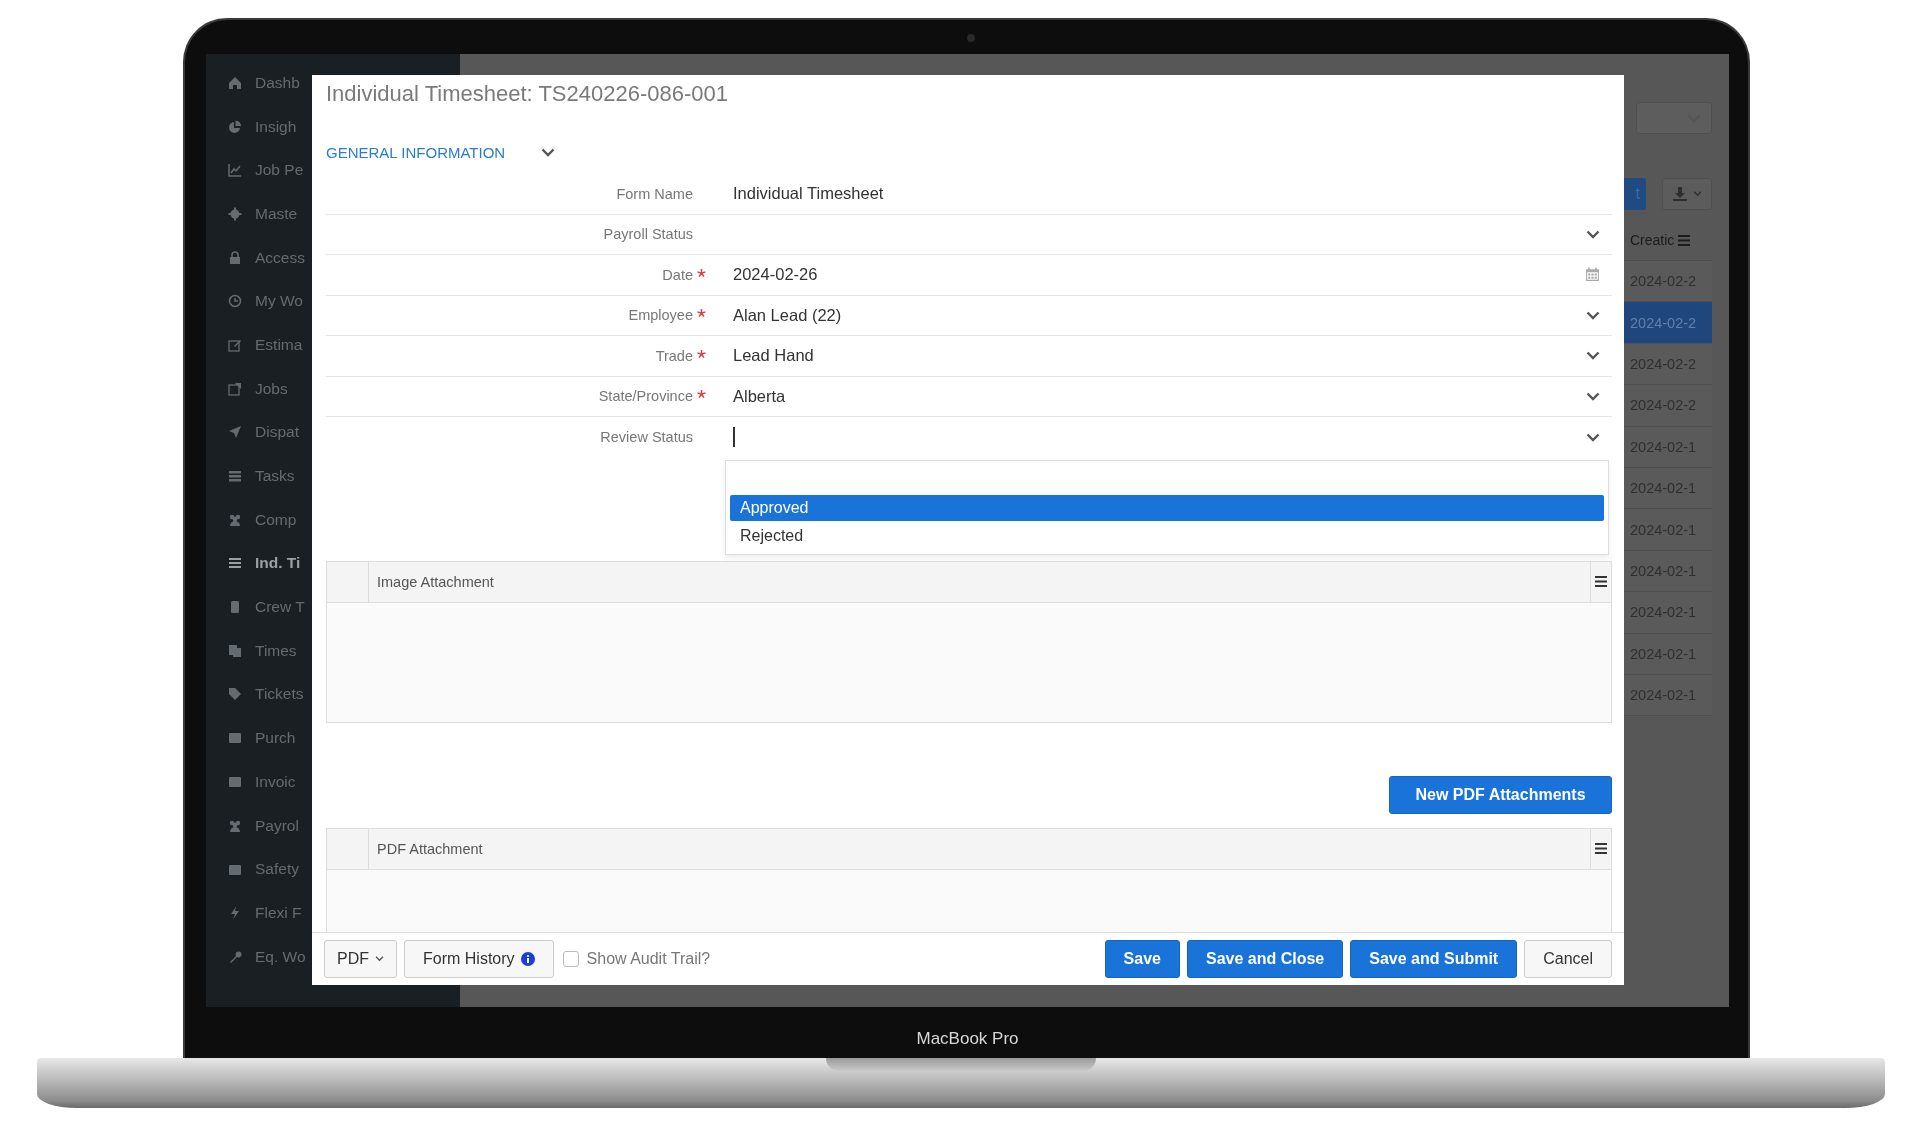 This screenshot has height=1137, width=1920. What do you see at coordinates (654, 193) in the screenshot?
I see `field-label: Form Name` at bounding box center [654, 193].